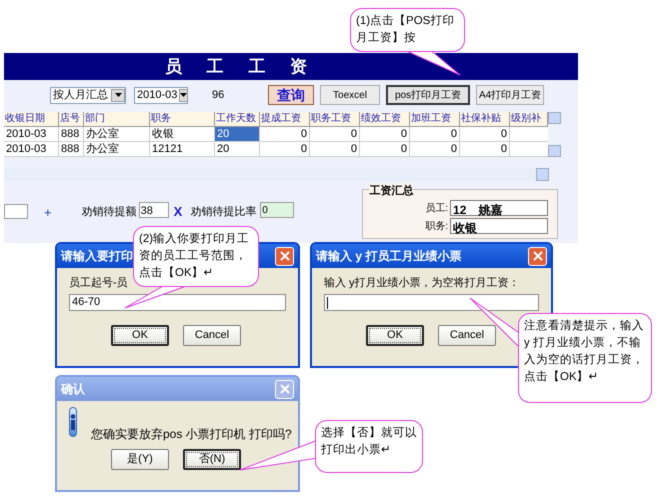 Image resolution: width=657 pixels, height=496 pixels. I want to click on window-title: 员 工 工 资, so click(241, 67).